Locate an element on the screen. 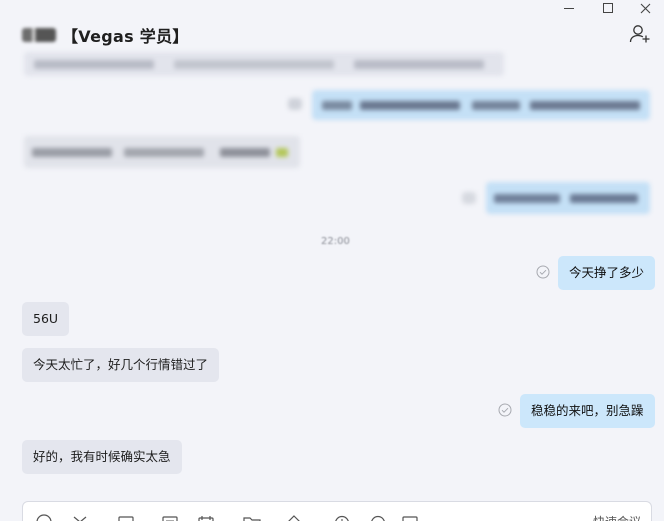 Image resolution: width=664 pixels, height=521 pixels. message-bubble-incoming: 今天太忙了，好几个行情错过了 is located at coordinates (121, 365).